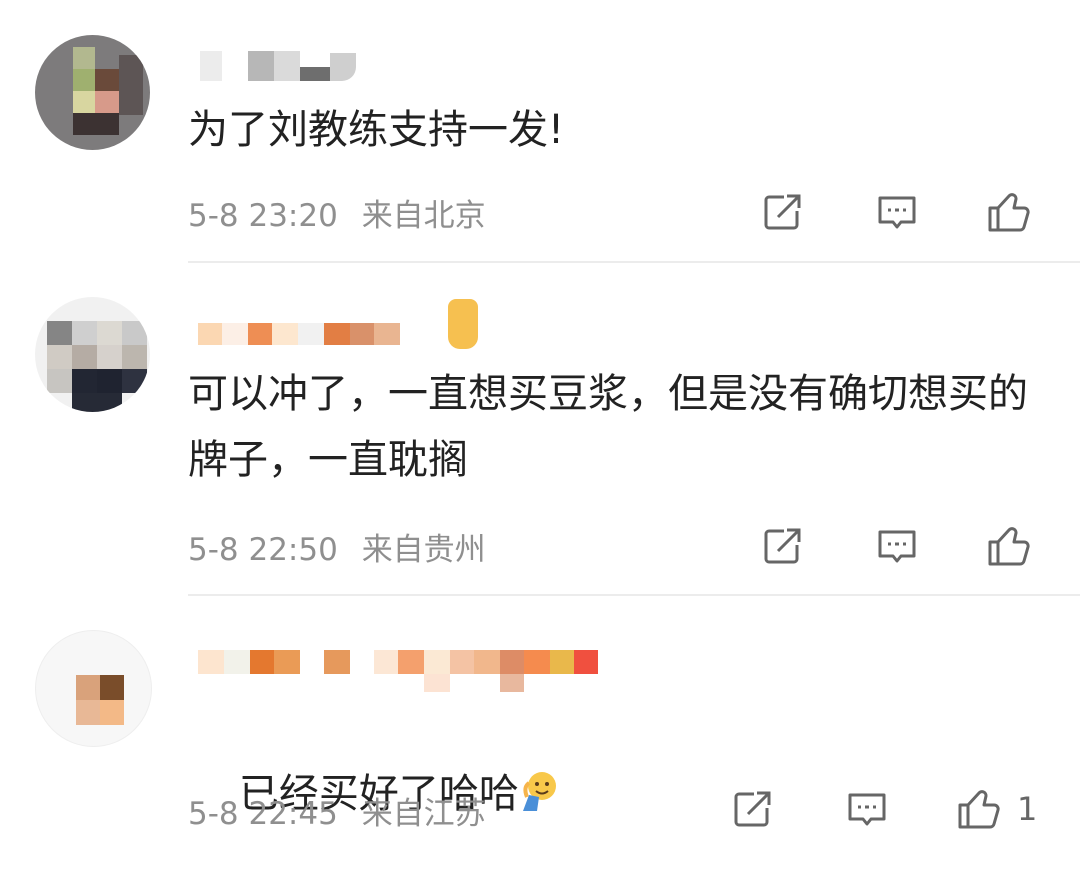  I want to click on comment-location: 来自贵州, so click(423, 550).